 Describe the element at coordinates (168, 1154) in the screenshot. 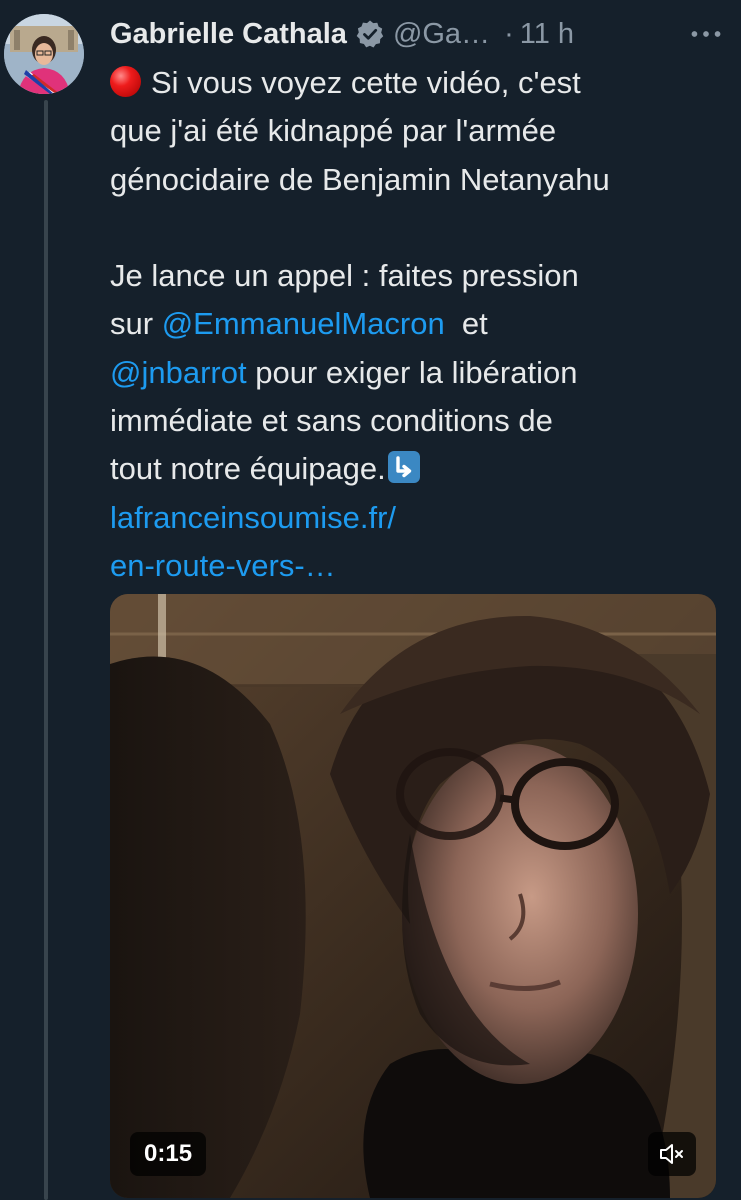

I see `video-duration: 0:15` at that location.